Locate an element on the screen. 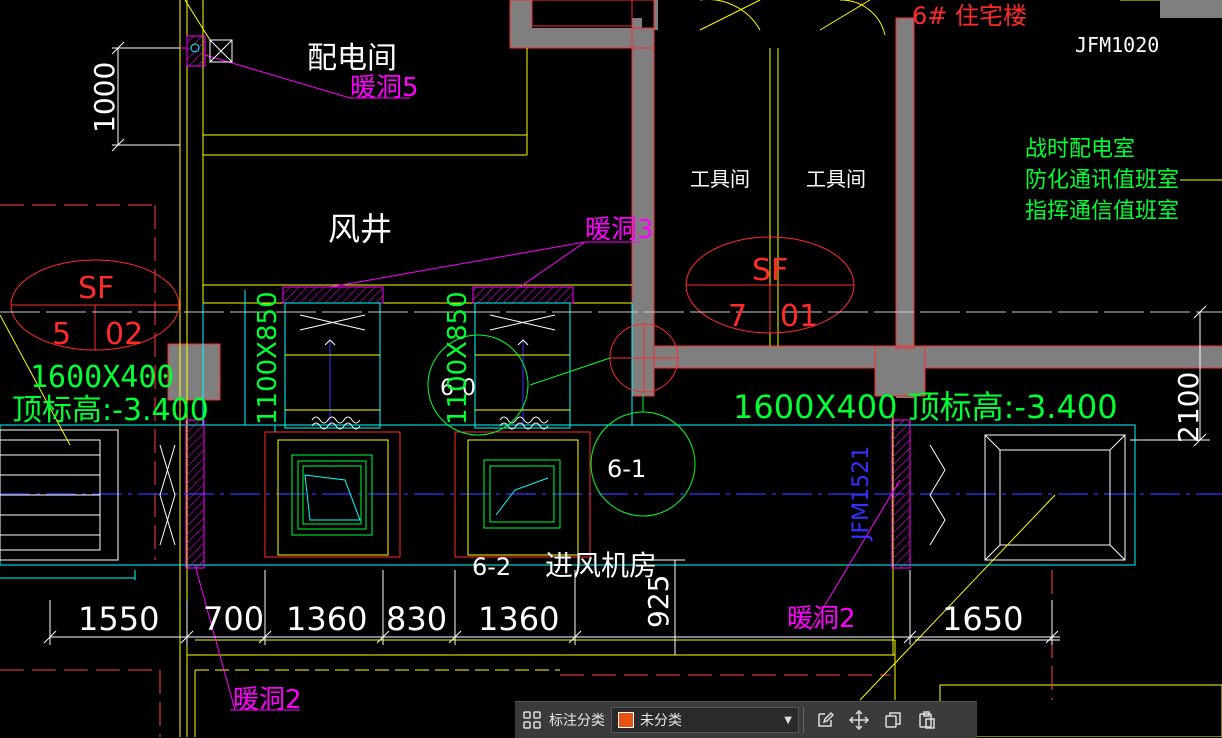 Image resolution: width=1222 pixels, height=738 pixels. dim-bottom-1360-b: 1360 is located at coordinates (518, 619).